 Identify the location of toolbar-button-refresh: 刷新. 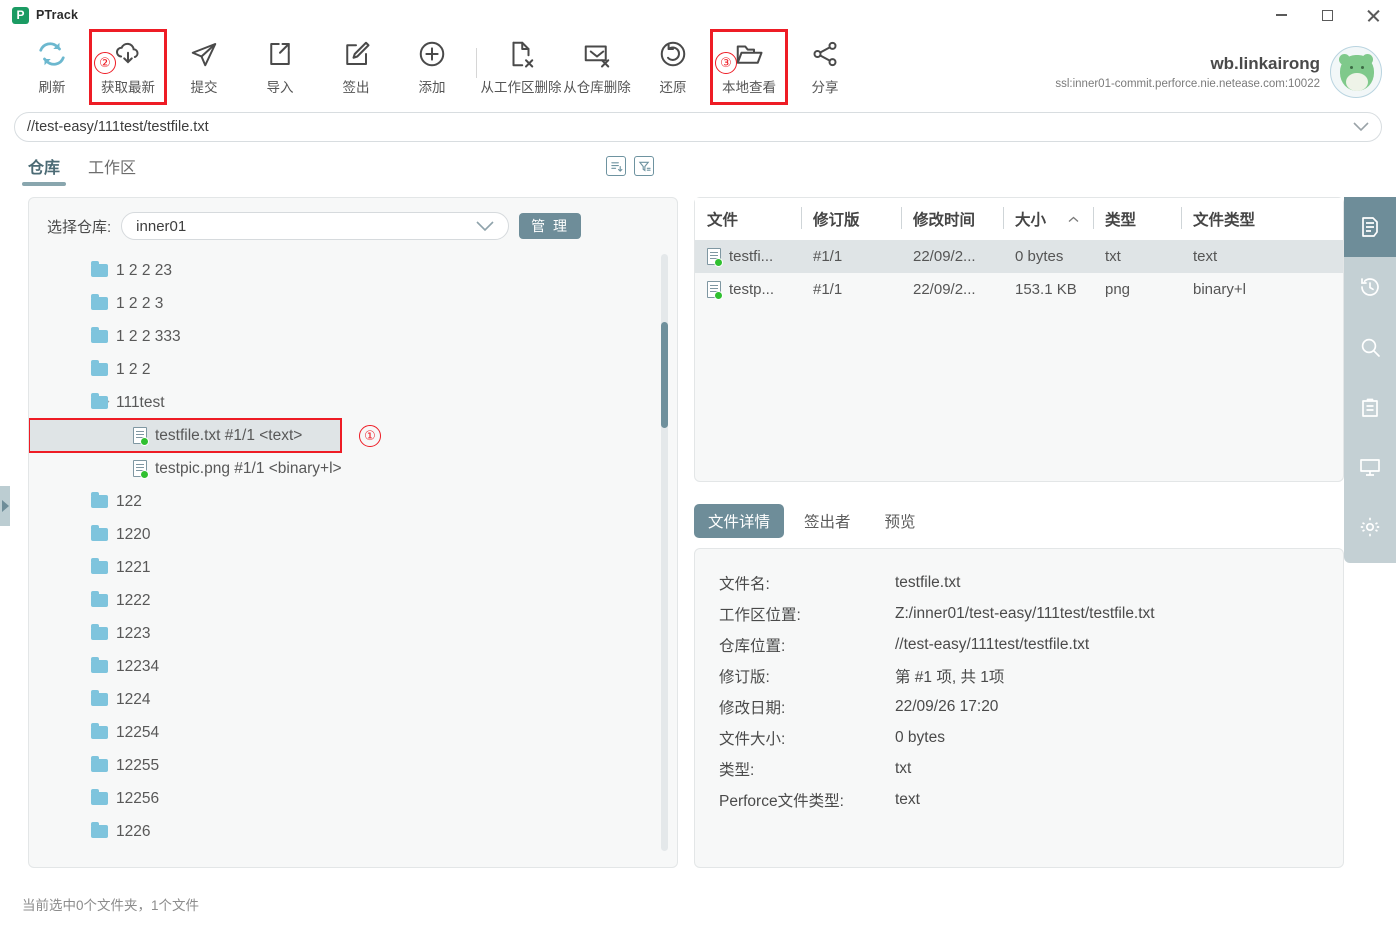
(52, 67).